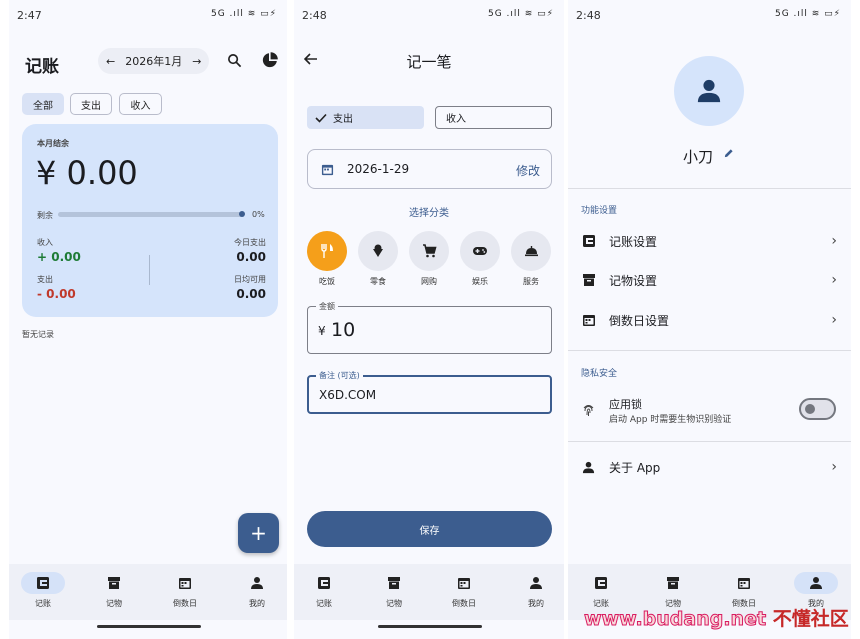  Describe the element at coordinates (258, 533) in the screenshot. I see `add-record-button: +` at that location.